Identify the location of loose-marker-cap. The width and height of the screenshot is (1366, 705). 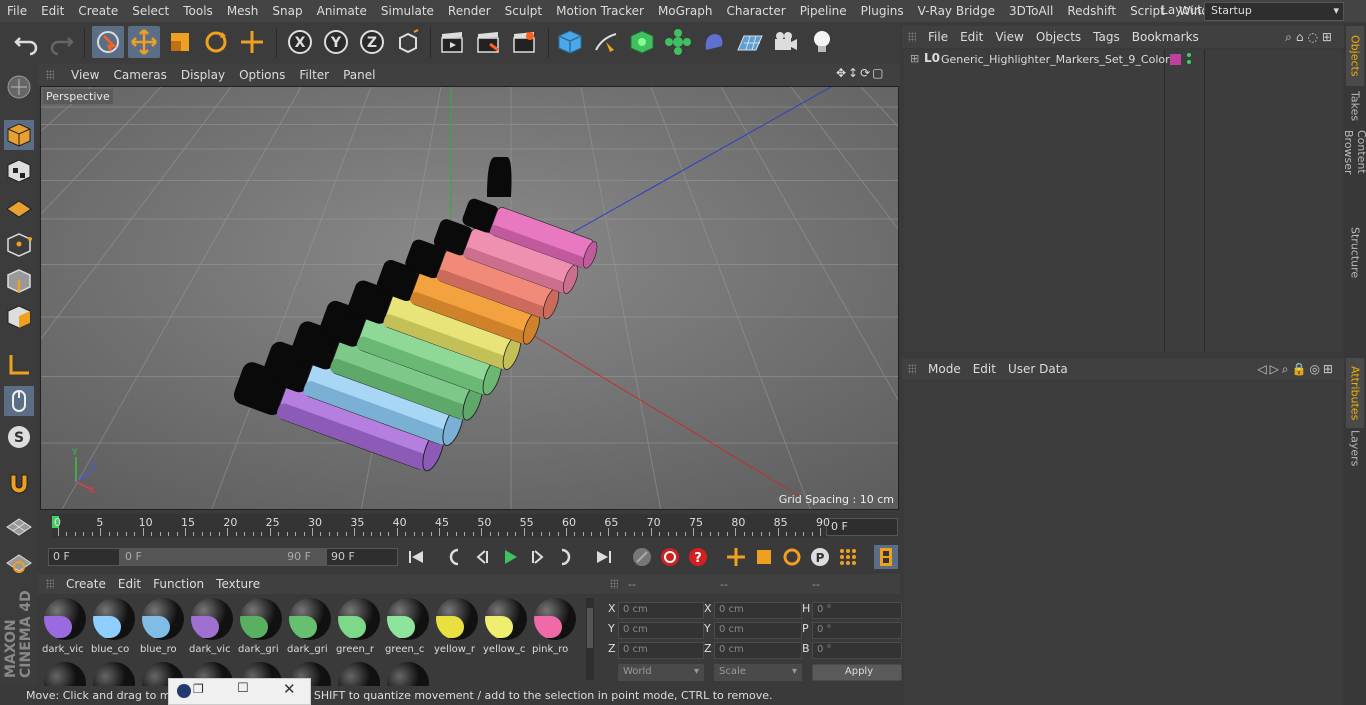
(499, 177).